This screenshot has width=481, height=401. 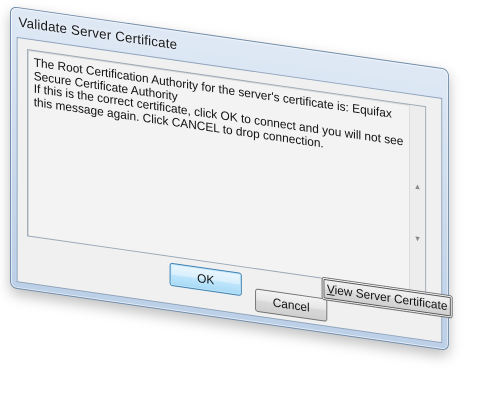 What do you see at coordinates (417, 239) in the screenshot?
I see `scroll-down-arrow-icon: ▼` at bounding box center [417, 239].